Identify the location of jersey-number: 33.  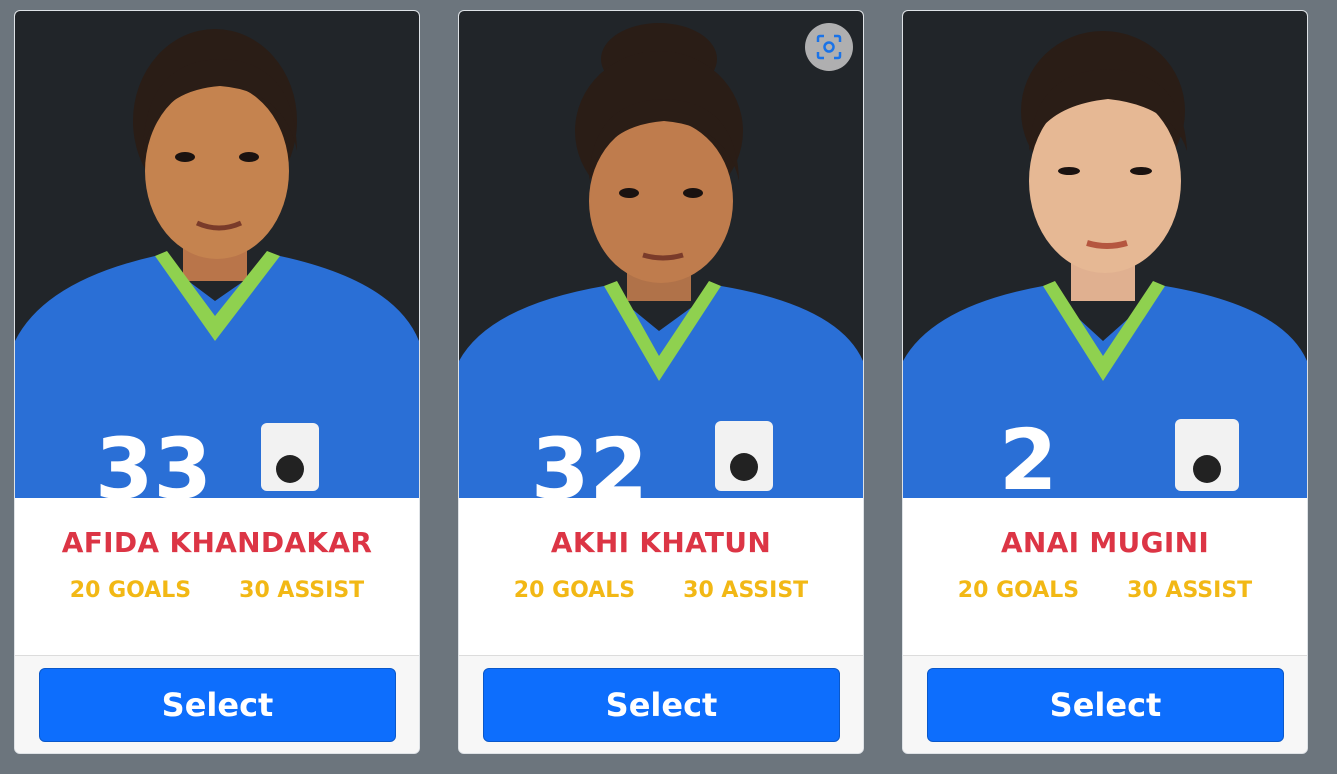
(153, 459).